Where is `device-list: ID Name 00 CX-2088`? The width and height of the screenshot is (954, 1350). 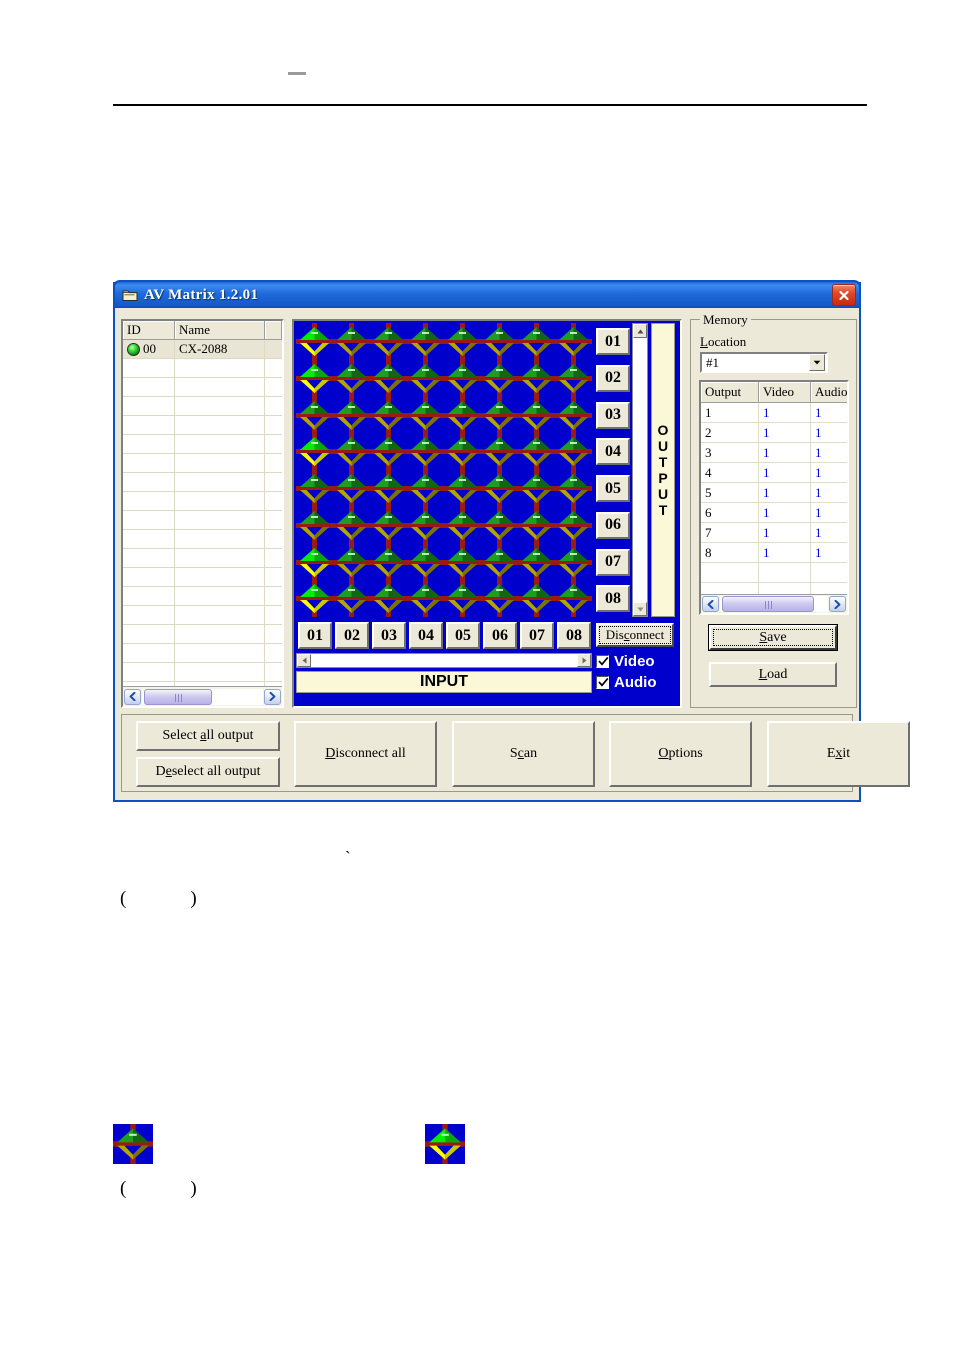 device-list: ID Name 00 CX-2088 is located at coordinates (202, 513).